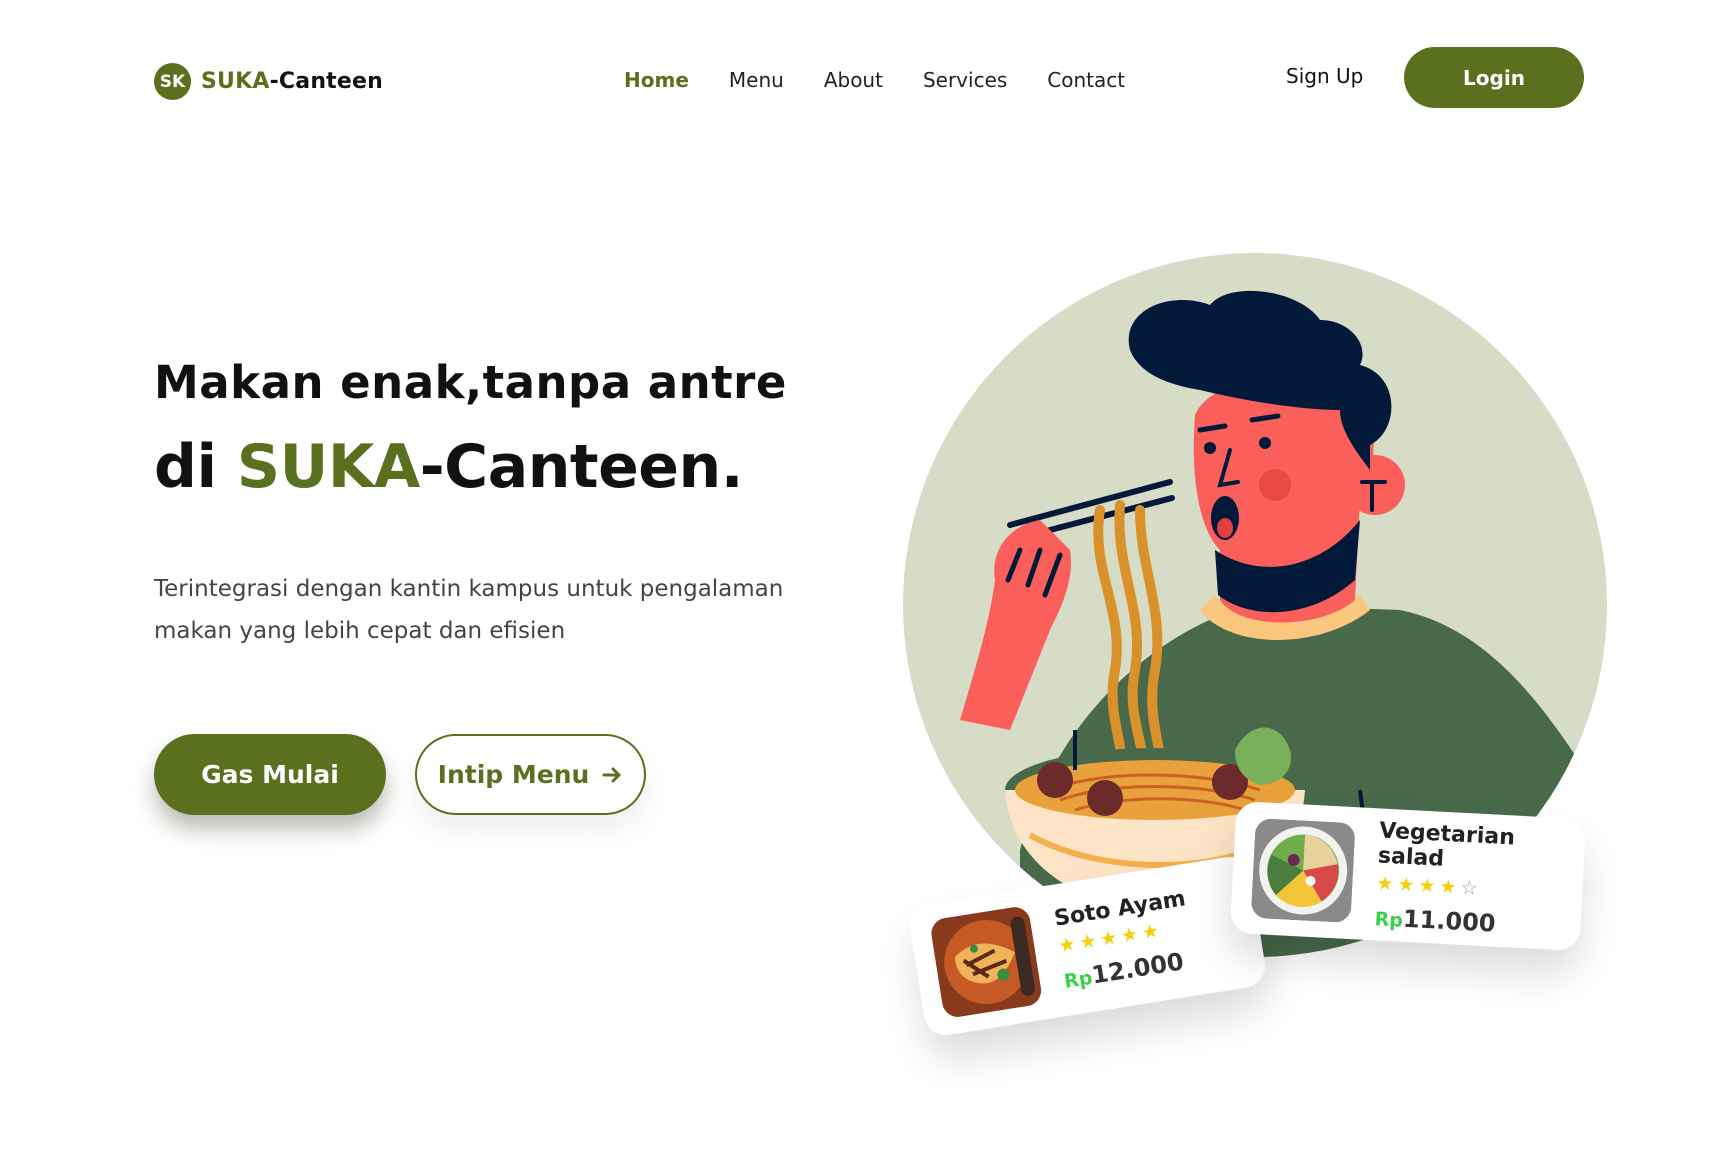 Image resolution: width=1728 pixels, height=1169 pixels. Describe the element at coordinates (1324, 76) in the screenshot. I see `signup-link: Sign Up` at that location.